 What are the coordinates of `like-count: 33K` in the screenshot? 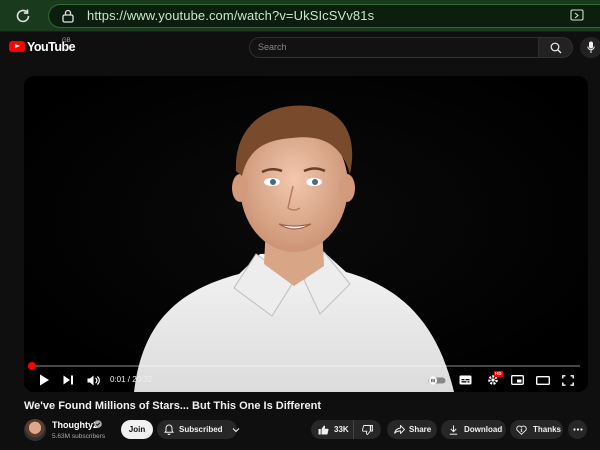 It's located at (341, 429).